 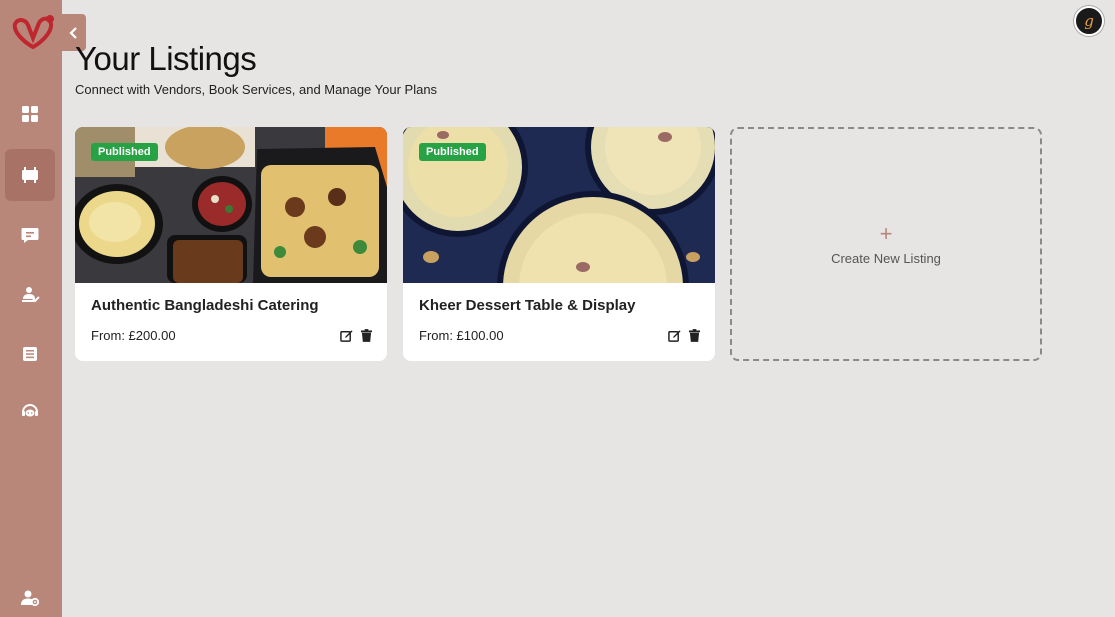 What do you see at coordinates (30, 598) in the screenshot?
I see `user-settings-icon` at bounding box center [30, 598].